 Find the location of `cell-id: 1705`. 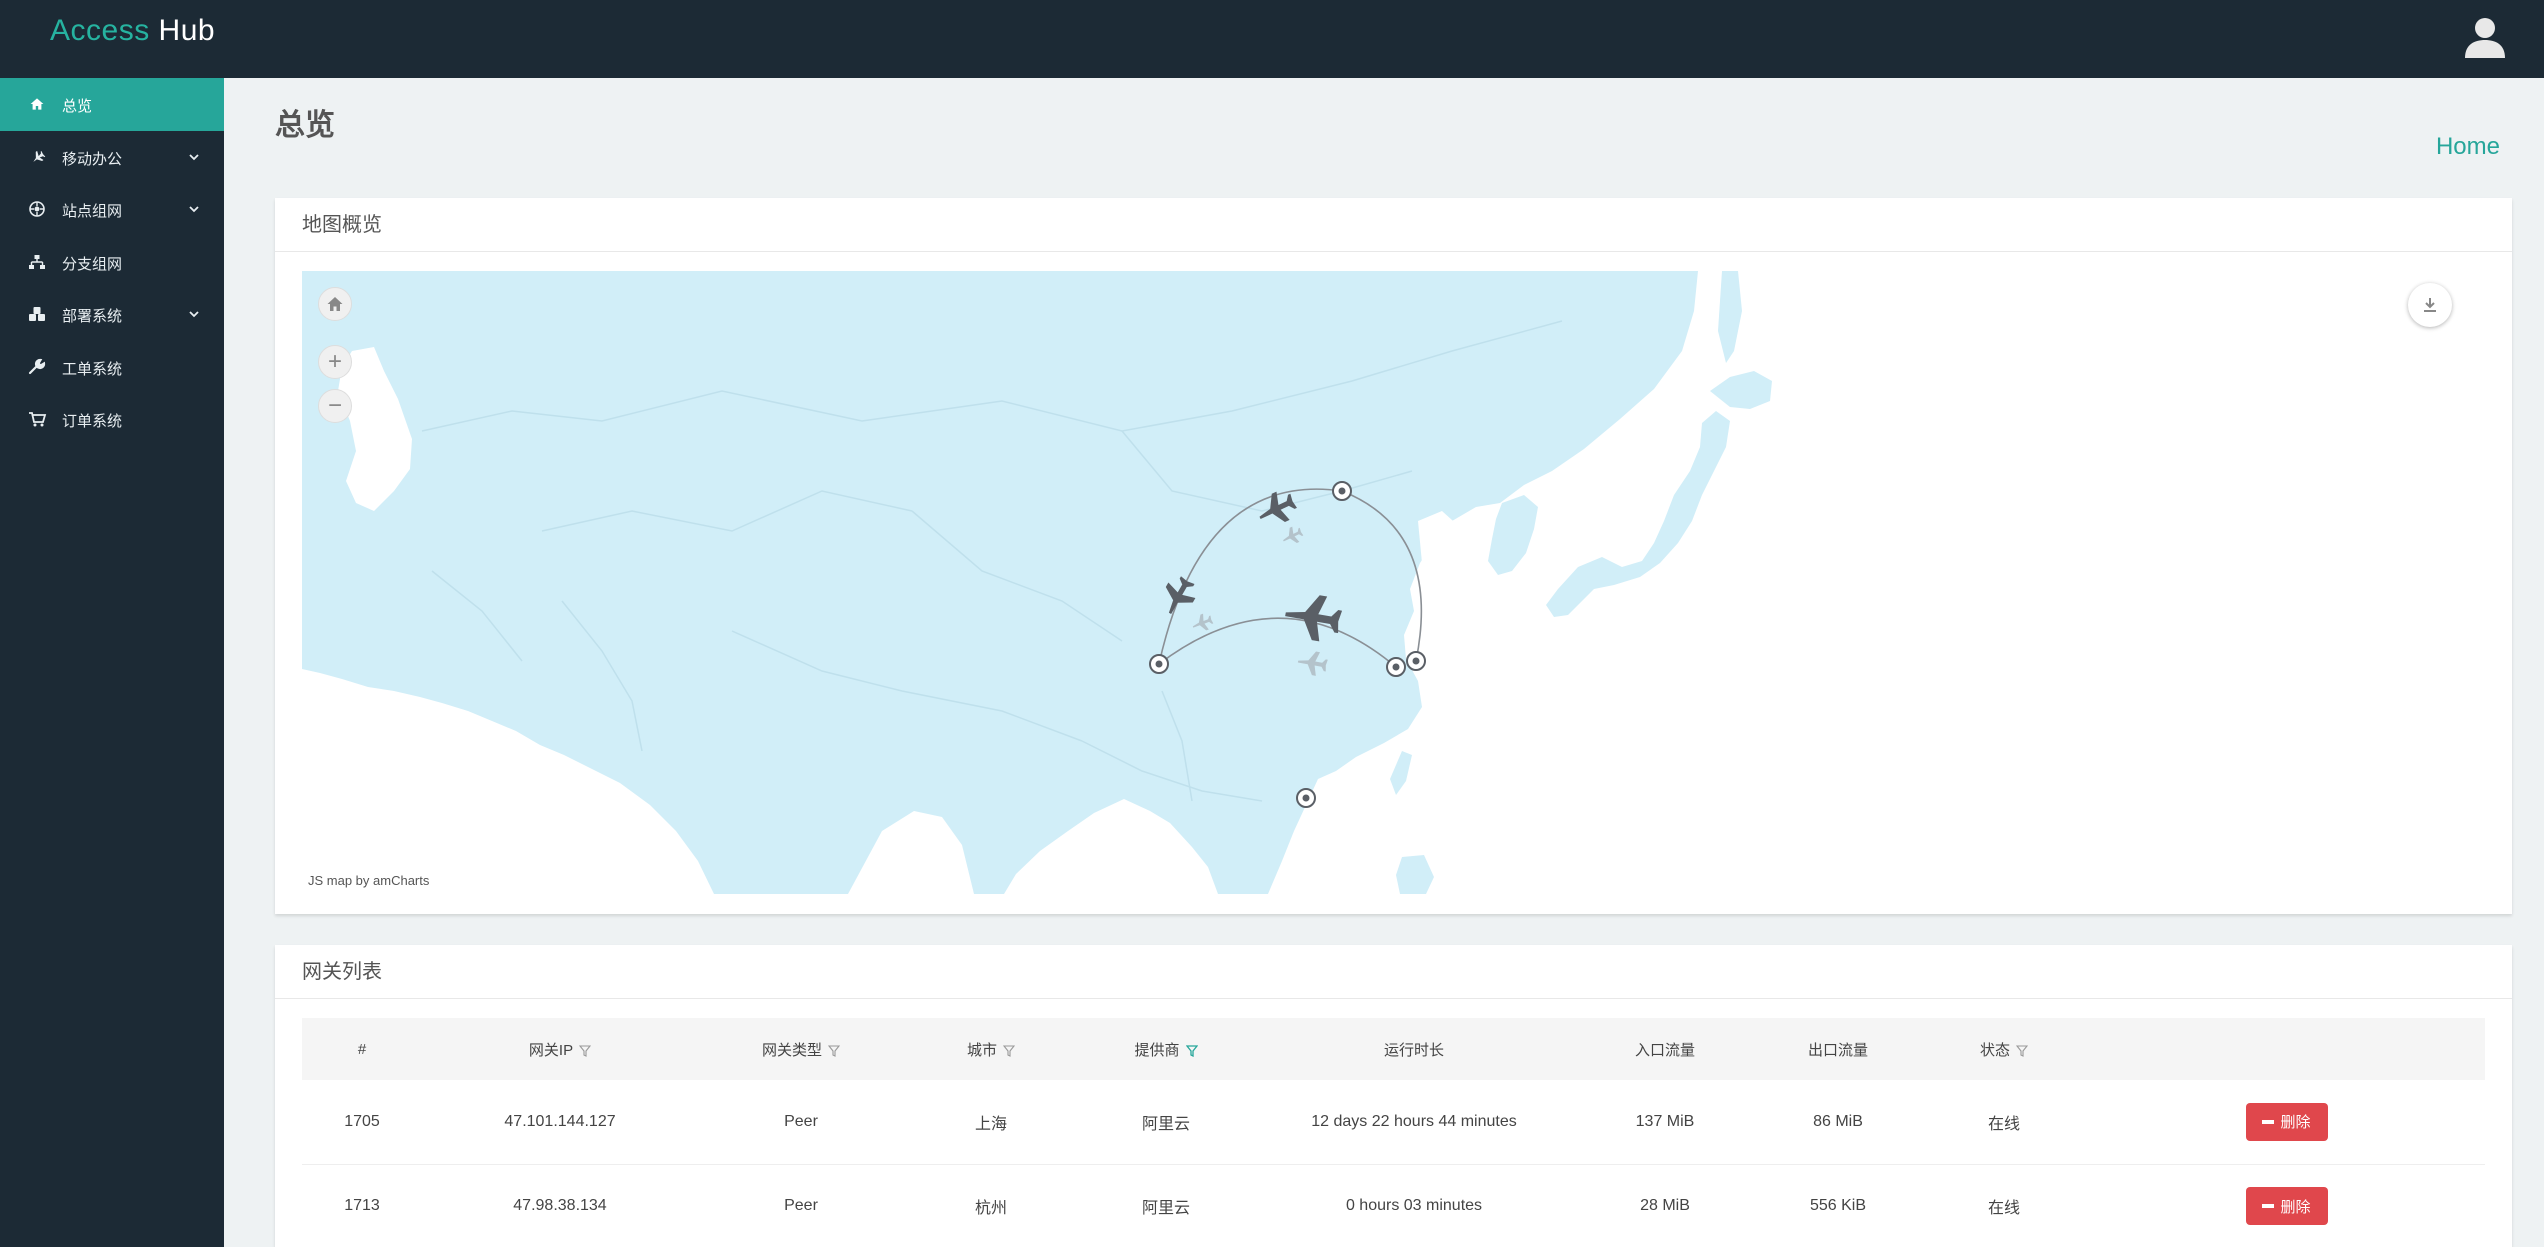

cell-id: 1705 is located at coordinates (362, 1122).